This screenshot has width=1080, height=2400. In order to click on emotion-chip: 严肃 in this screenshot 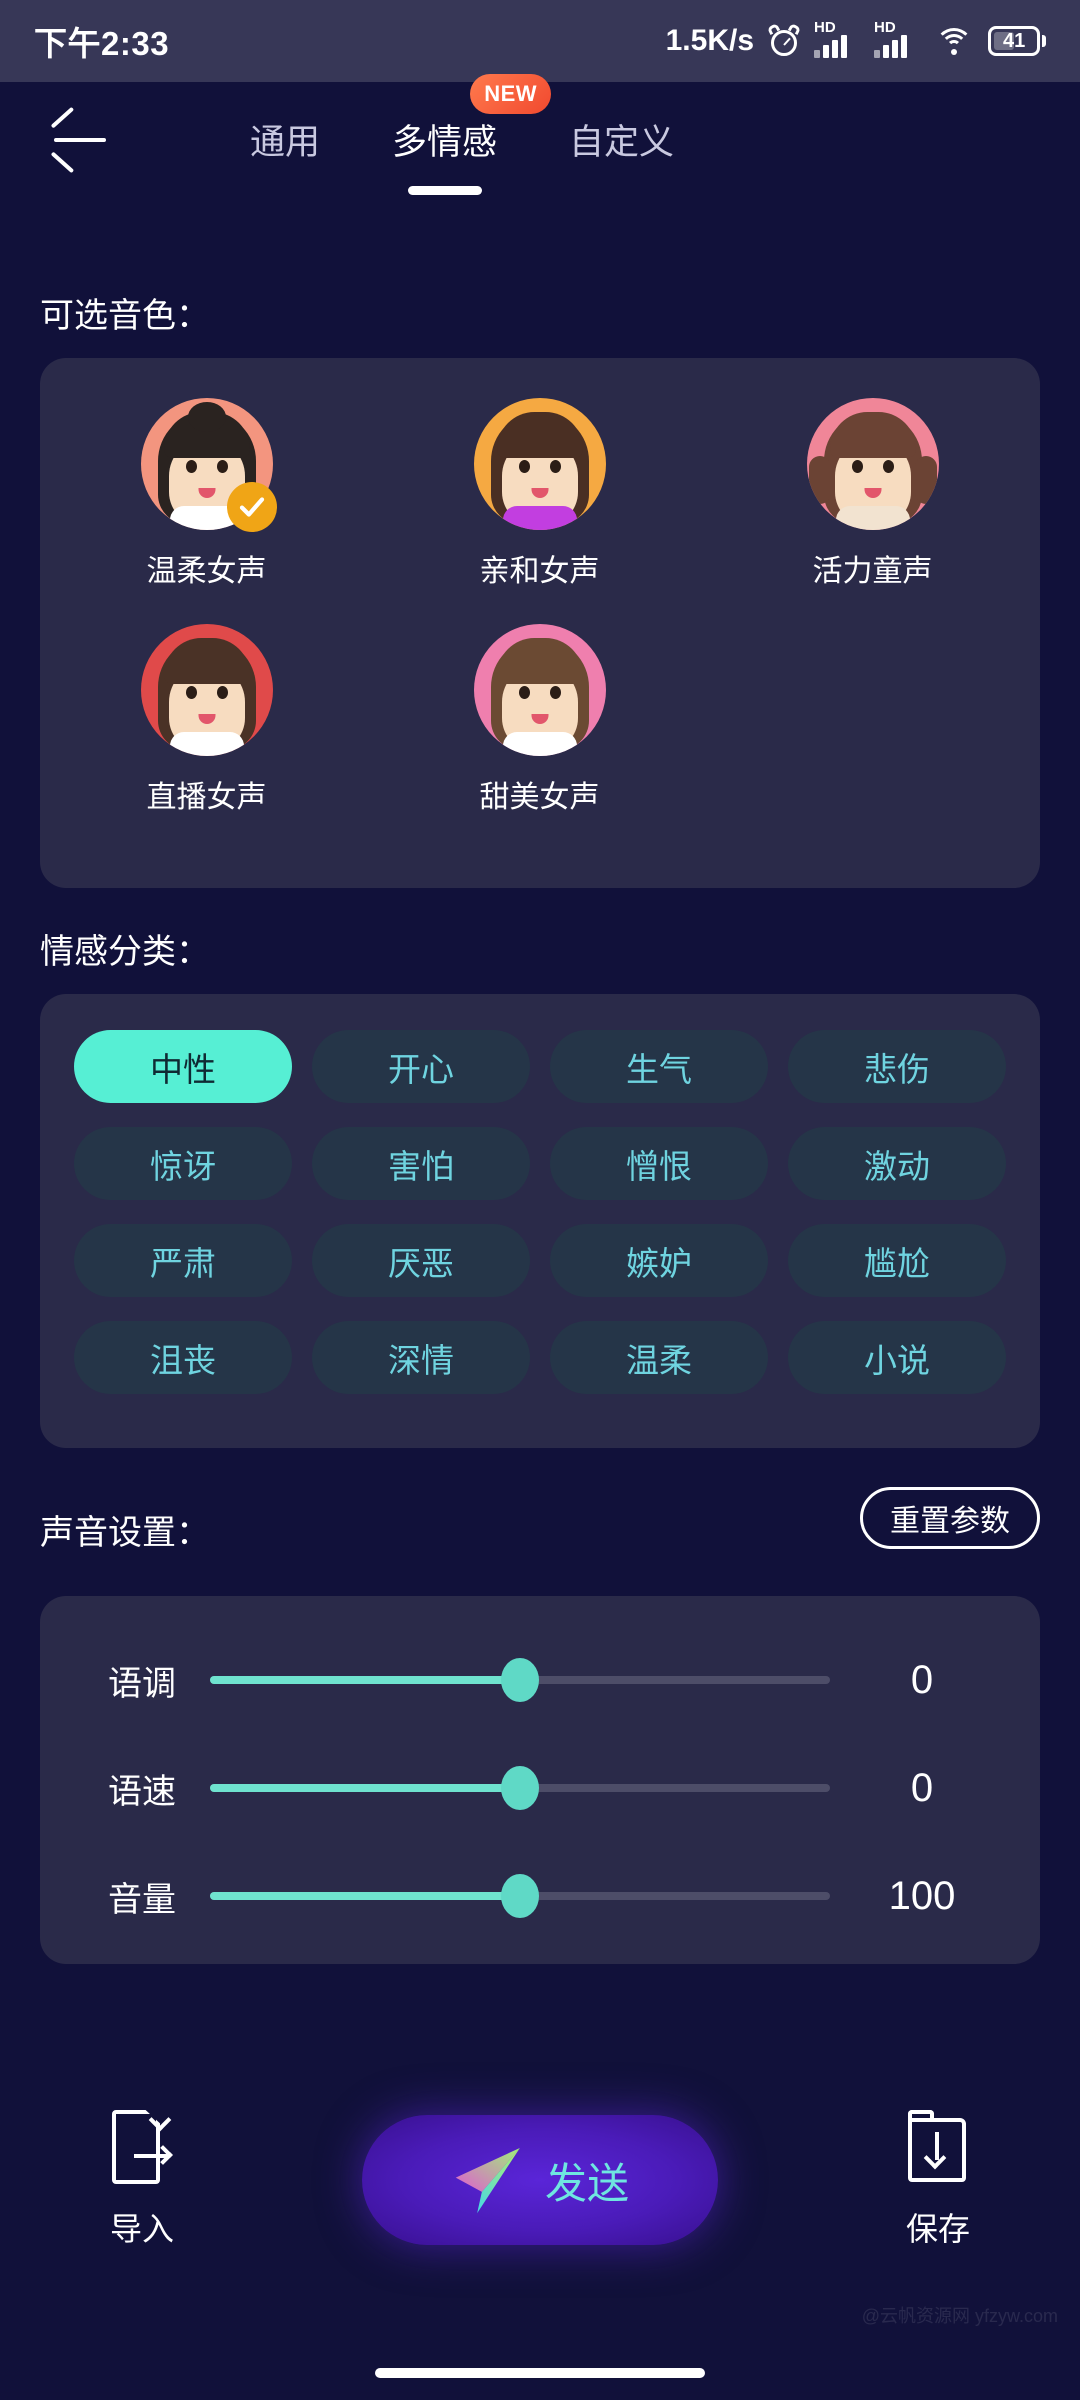, I will do `click(183, 1260)`.